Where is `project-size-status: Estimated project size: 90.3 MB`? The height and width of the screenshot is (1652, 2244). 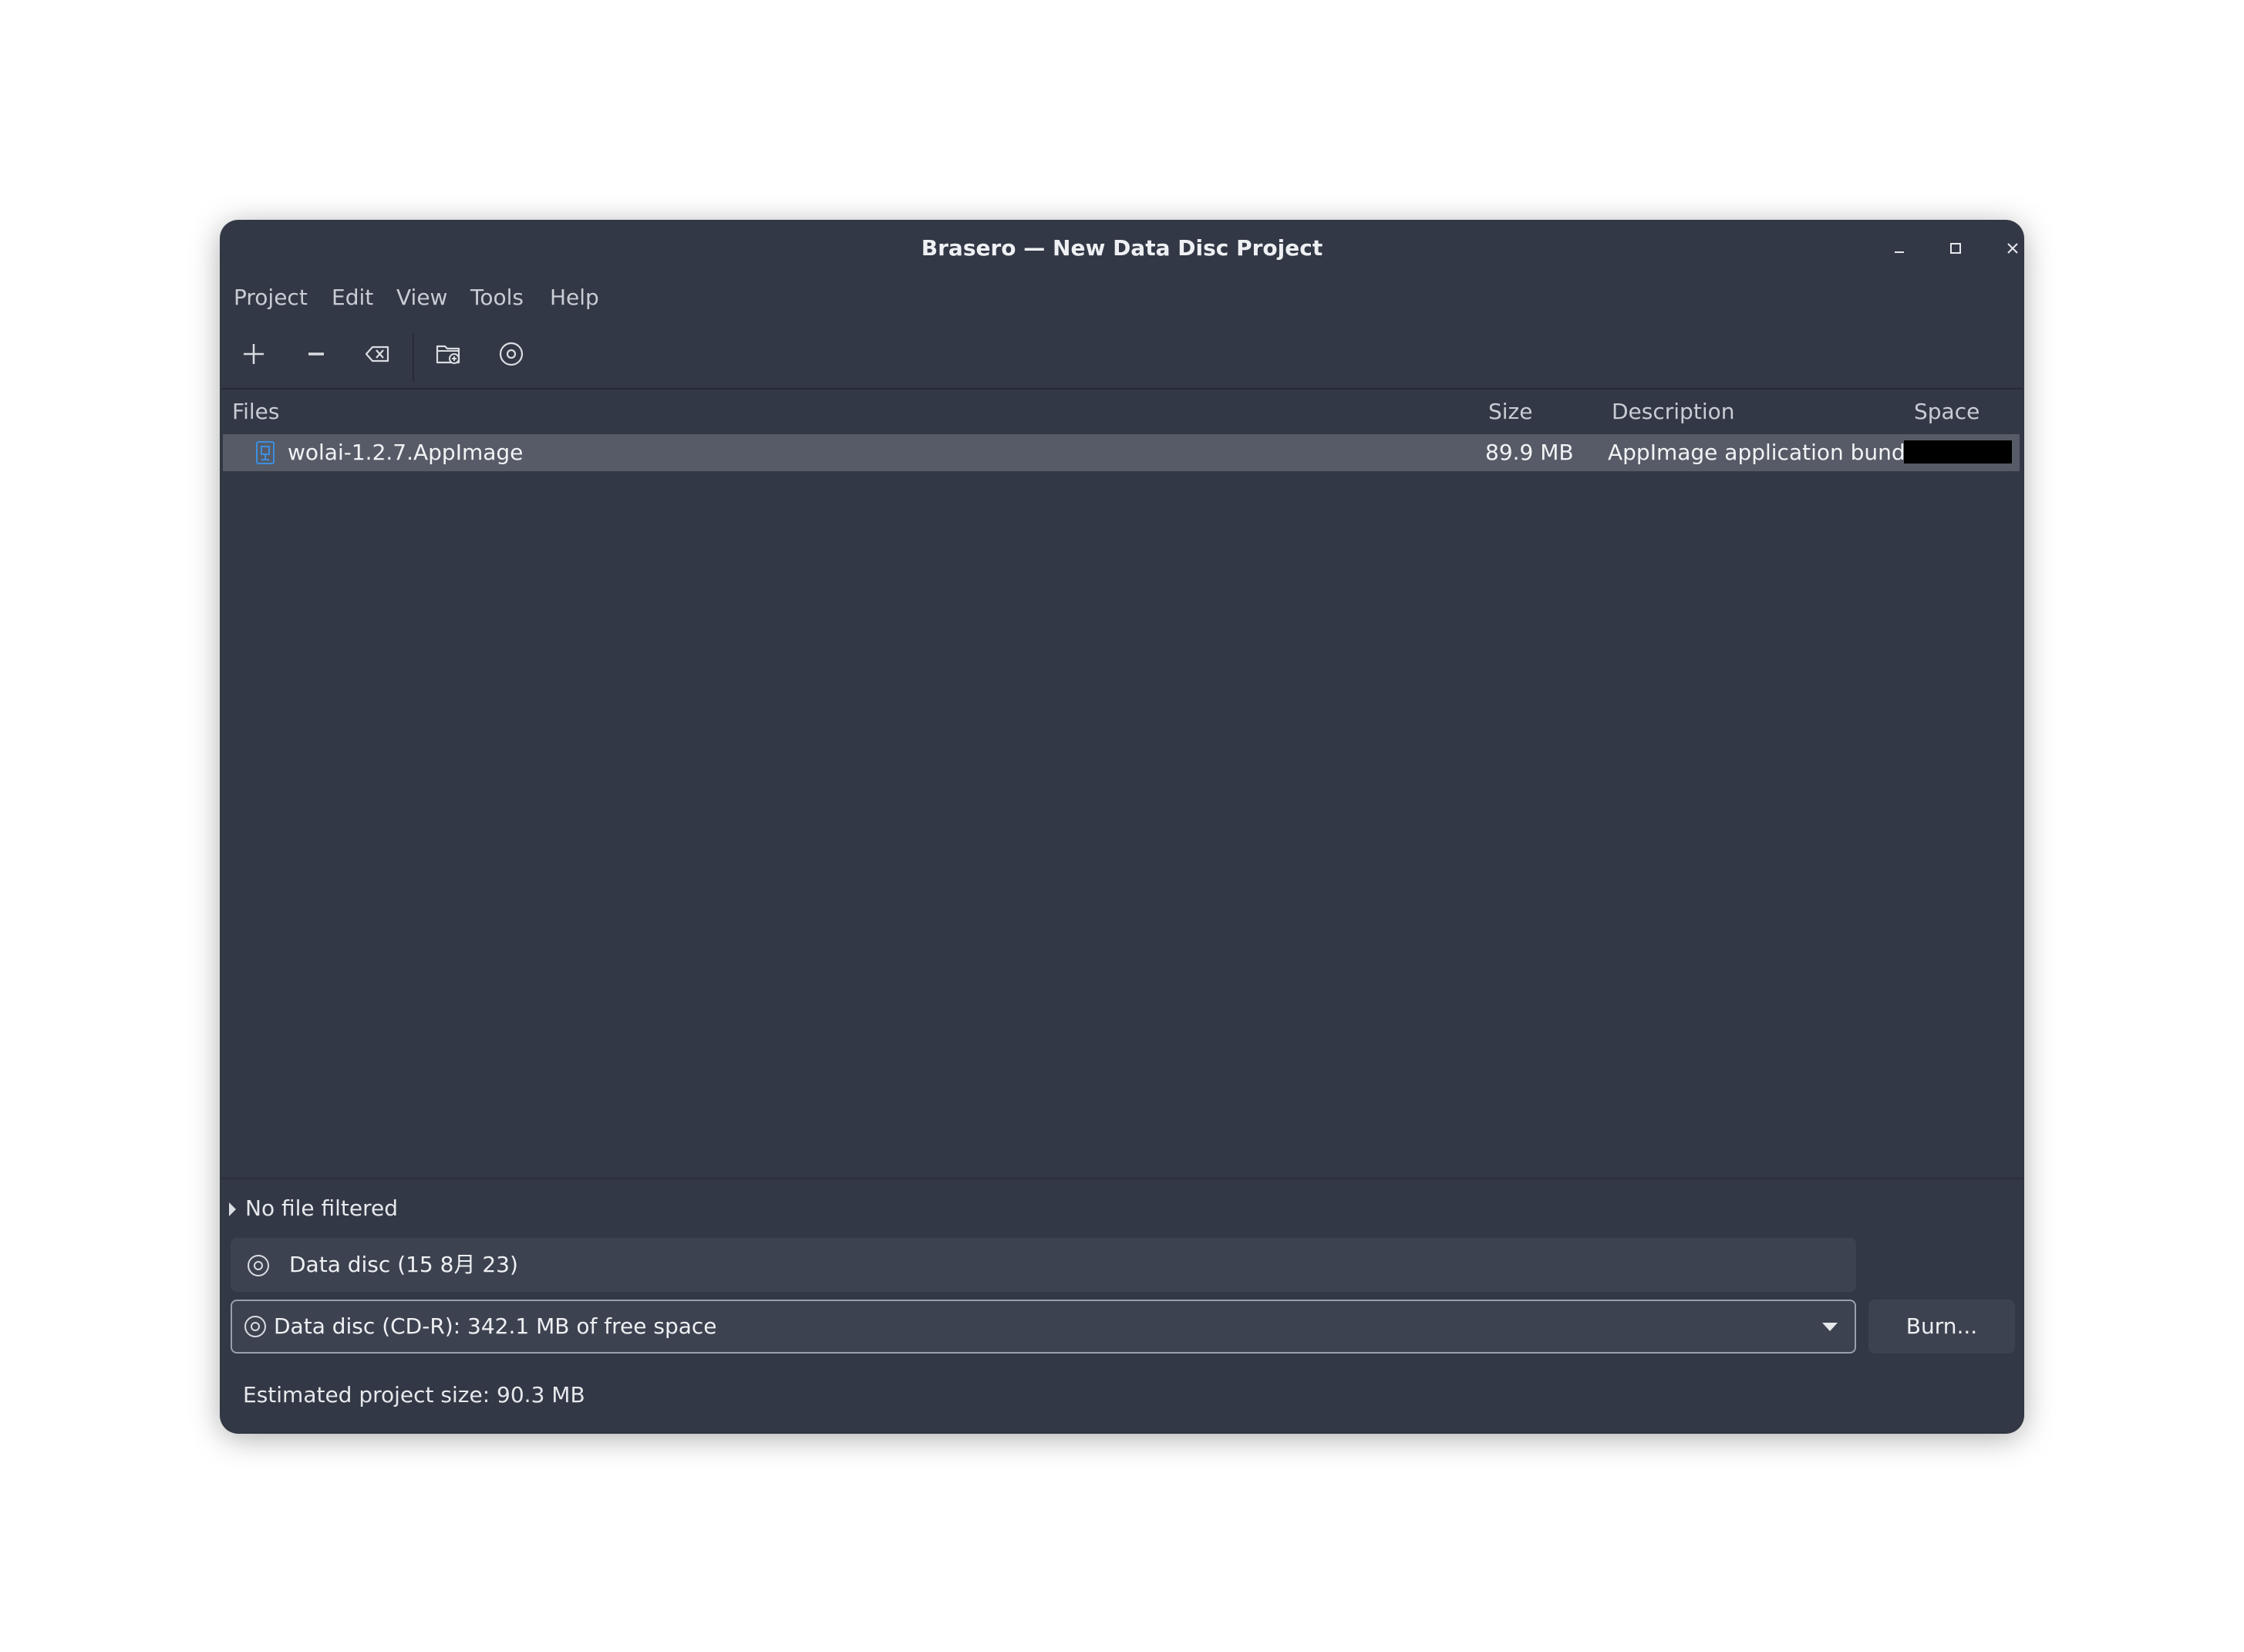
project-size-status: Estimated project size: 90.3 MB is located at coordinates (414, 1395).